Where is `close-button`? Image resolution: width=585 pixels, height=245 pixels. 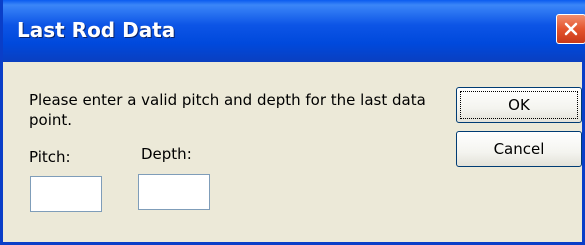
close-button is located at coordinates (570, 29).